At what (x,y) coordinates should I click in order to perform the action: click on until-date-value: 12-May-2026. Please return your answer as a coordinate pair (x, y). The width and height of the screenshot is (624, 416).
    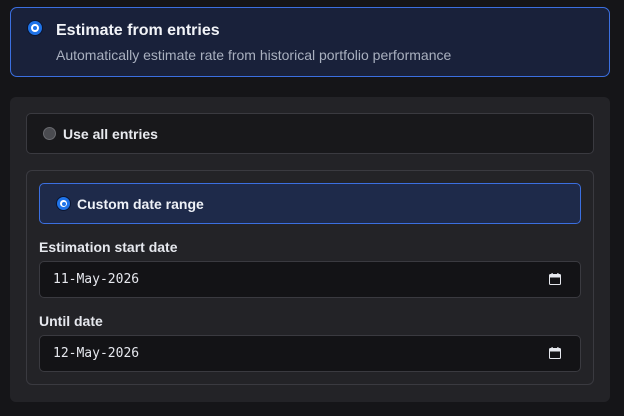
    Looking at the image, I should click on (96, 353).